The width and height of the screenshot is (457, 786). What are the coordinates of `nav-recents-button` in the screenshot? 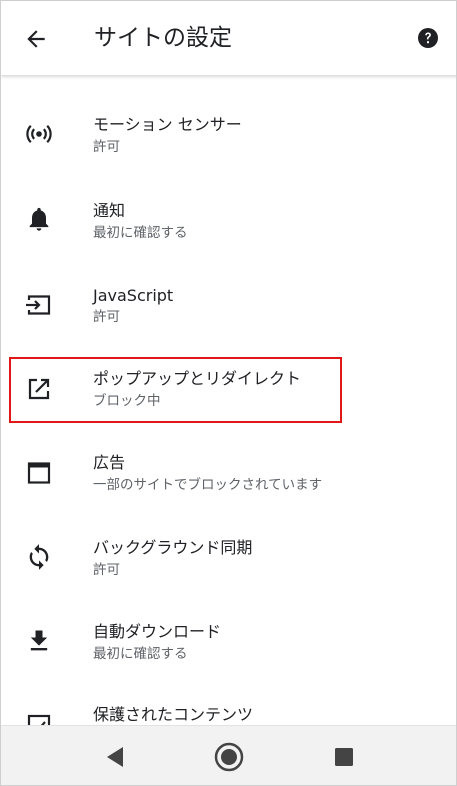 It's located at (344, 757).